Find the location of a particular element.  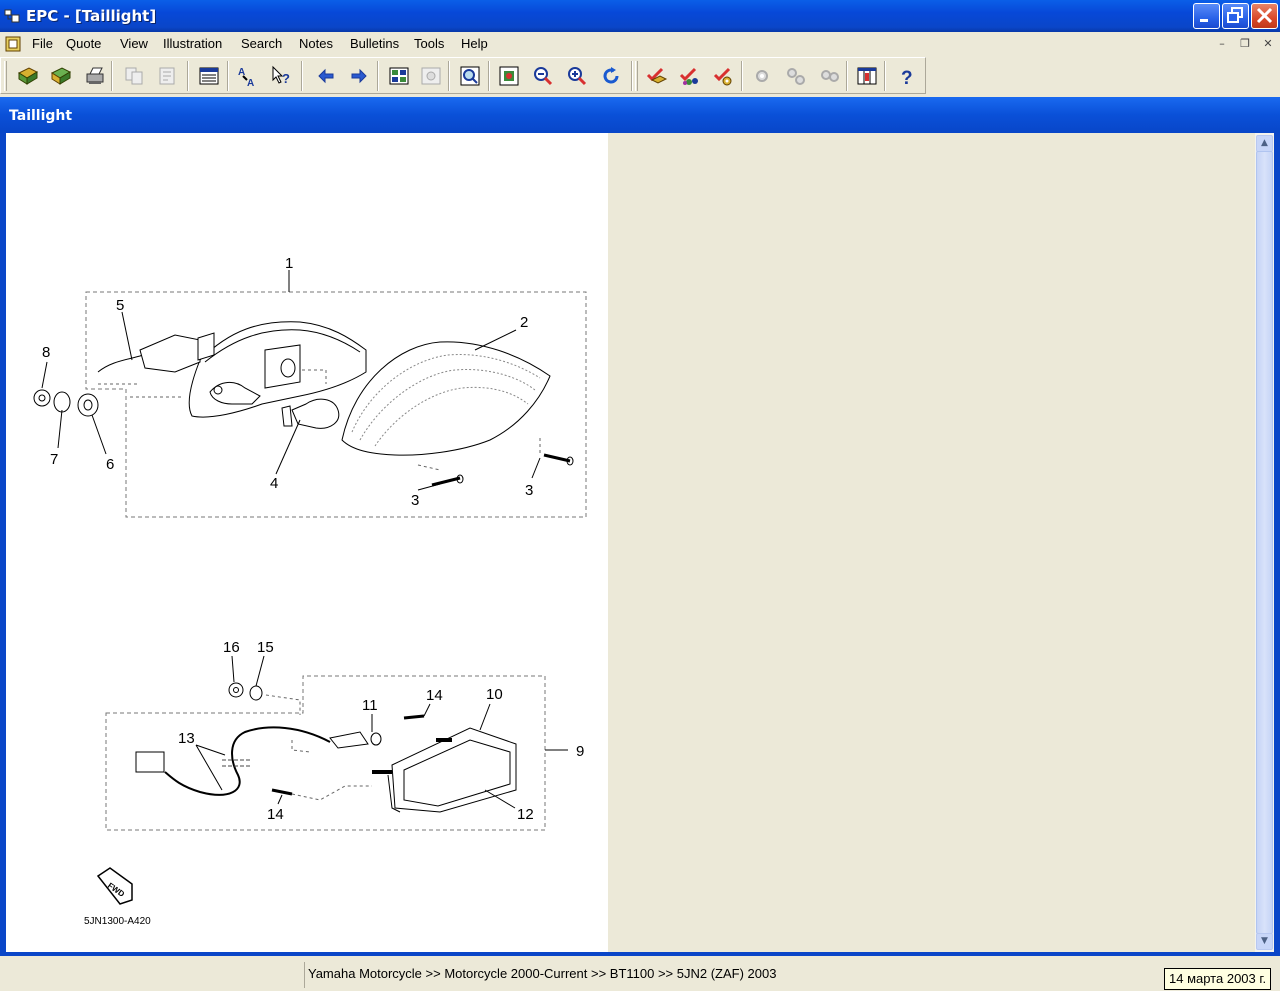

menu-help: Help is located at coordinates (474, 43).